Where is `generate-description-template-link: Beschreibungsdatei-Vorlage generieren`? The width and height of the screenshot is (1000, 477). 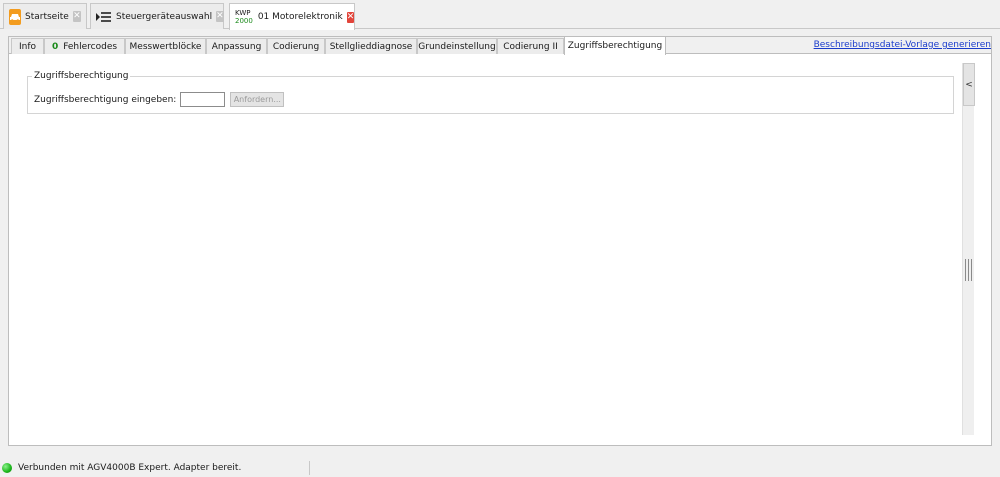 generate-description-template-link: Beschreibungsdatei-Vorlage generieren is located at coordinates (902, 45).